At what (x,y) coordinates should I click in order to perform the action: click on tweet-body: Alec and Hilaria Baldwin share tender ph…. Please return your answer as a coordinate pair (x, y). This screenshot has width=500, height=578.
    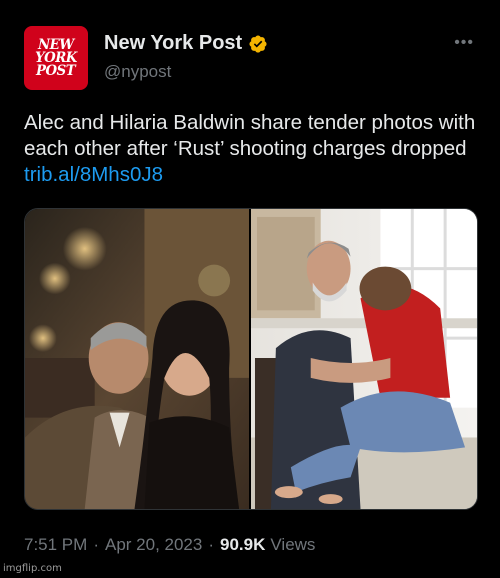
    Looking at the image, I should click on (250, 135).